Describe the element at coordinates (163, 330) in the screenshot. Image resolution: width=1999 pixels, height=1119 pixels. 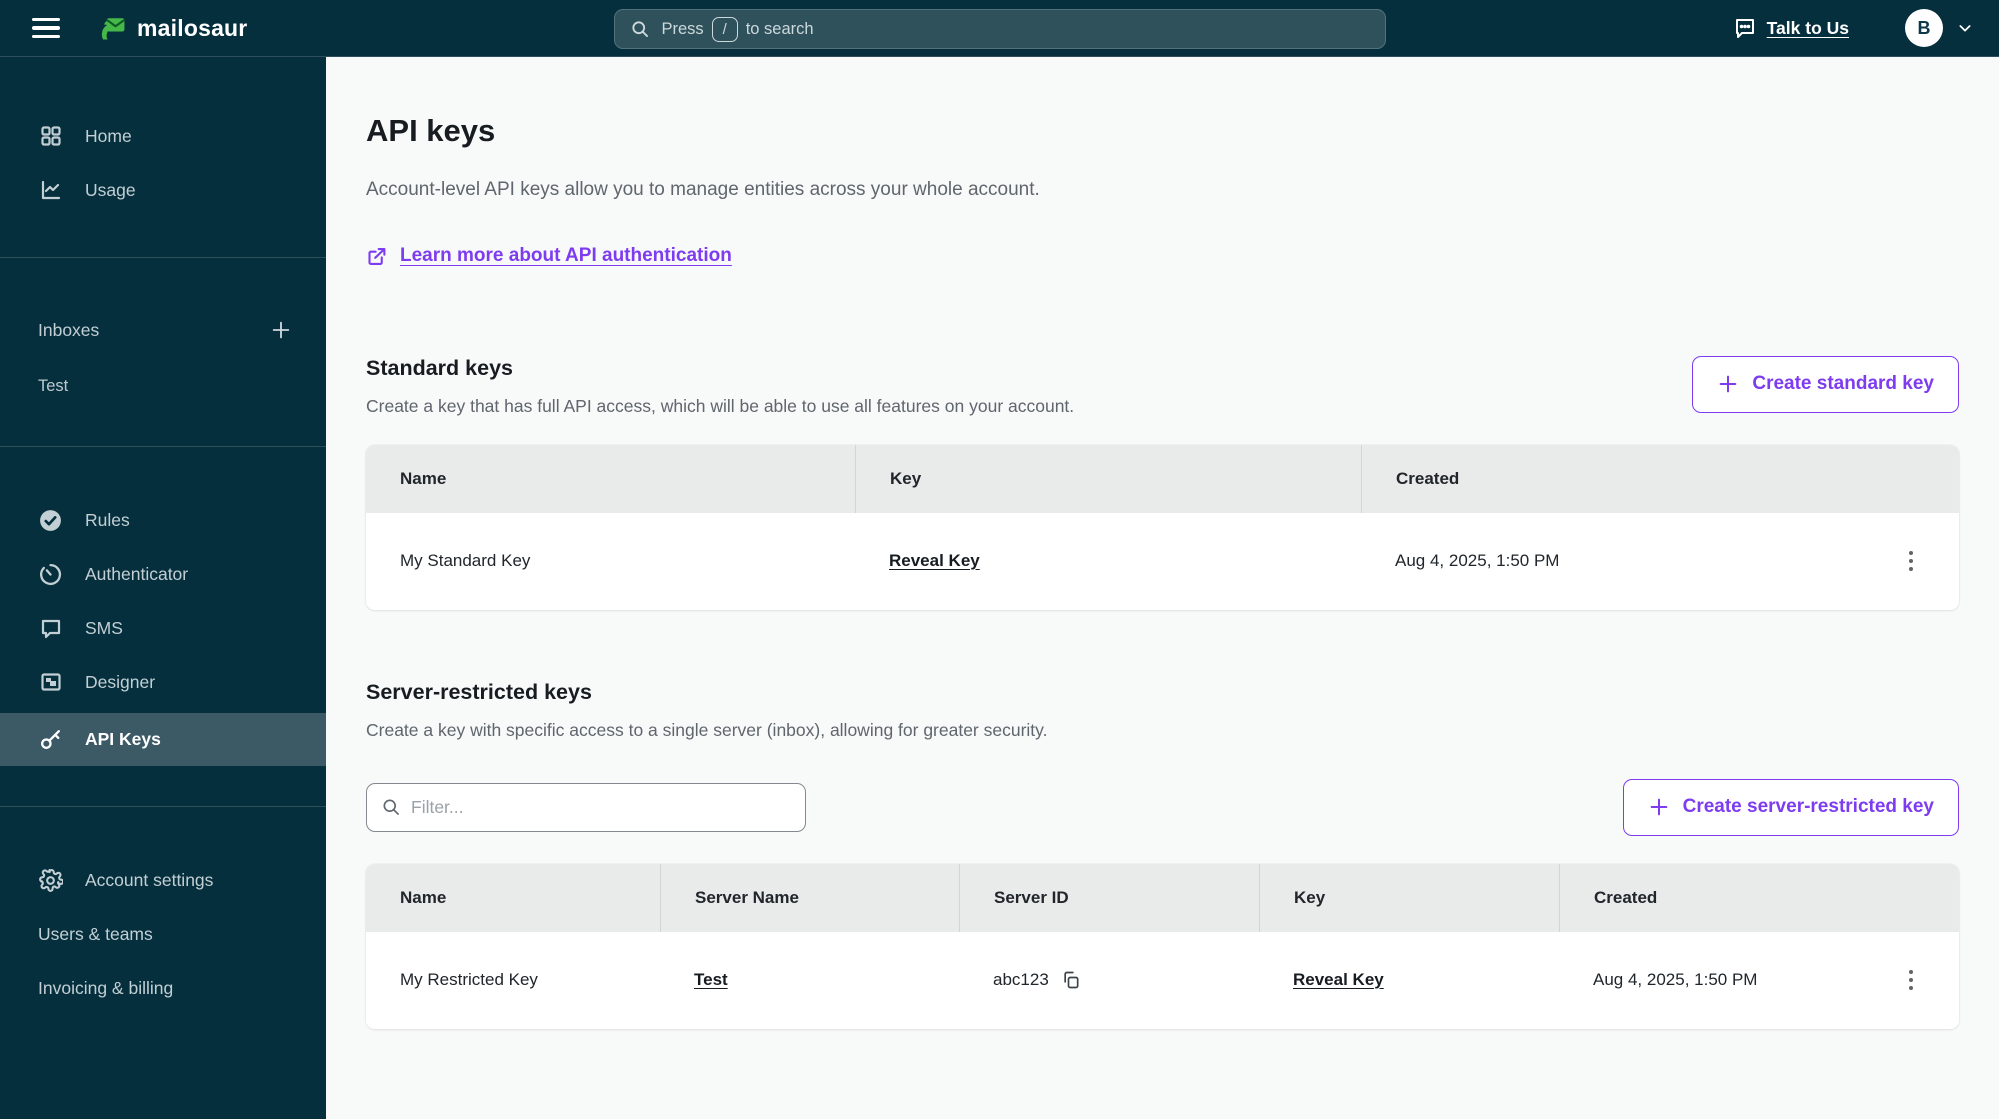
I see `inboxes-header: Inboxes` at that location.